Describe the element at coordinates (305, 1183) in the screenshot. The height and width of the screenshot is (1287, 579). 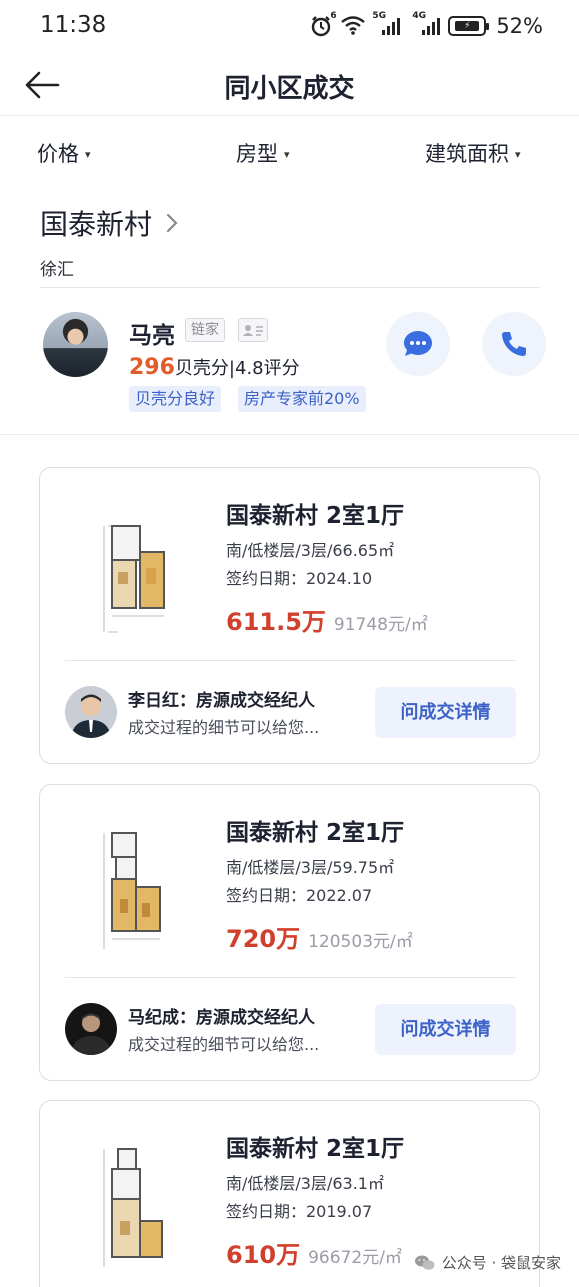
I see `deal-spec: 南/低楼层/3层/63.1㎡` at that location.